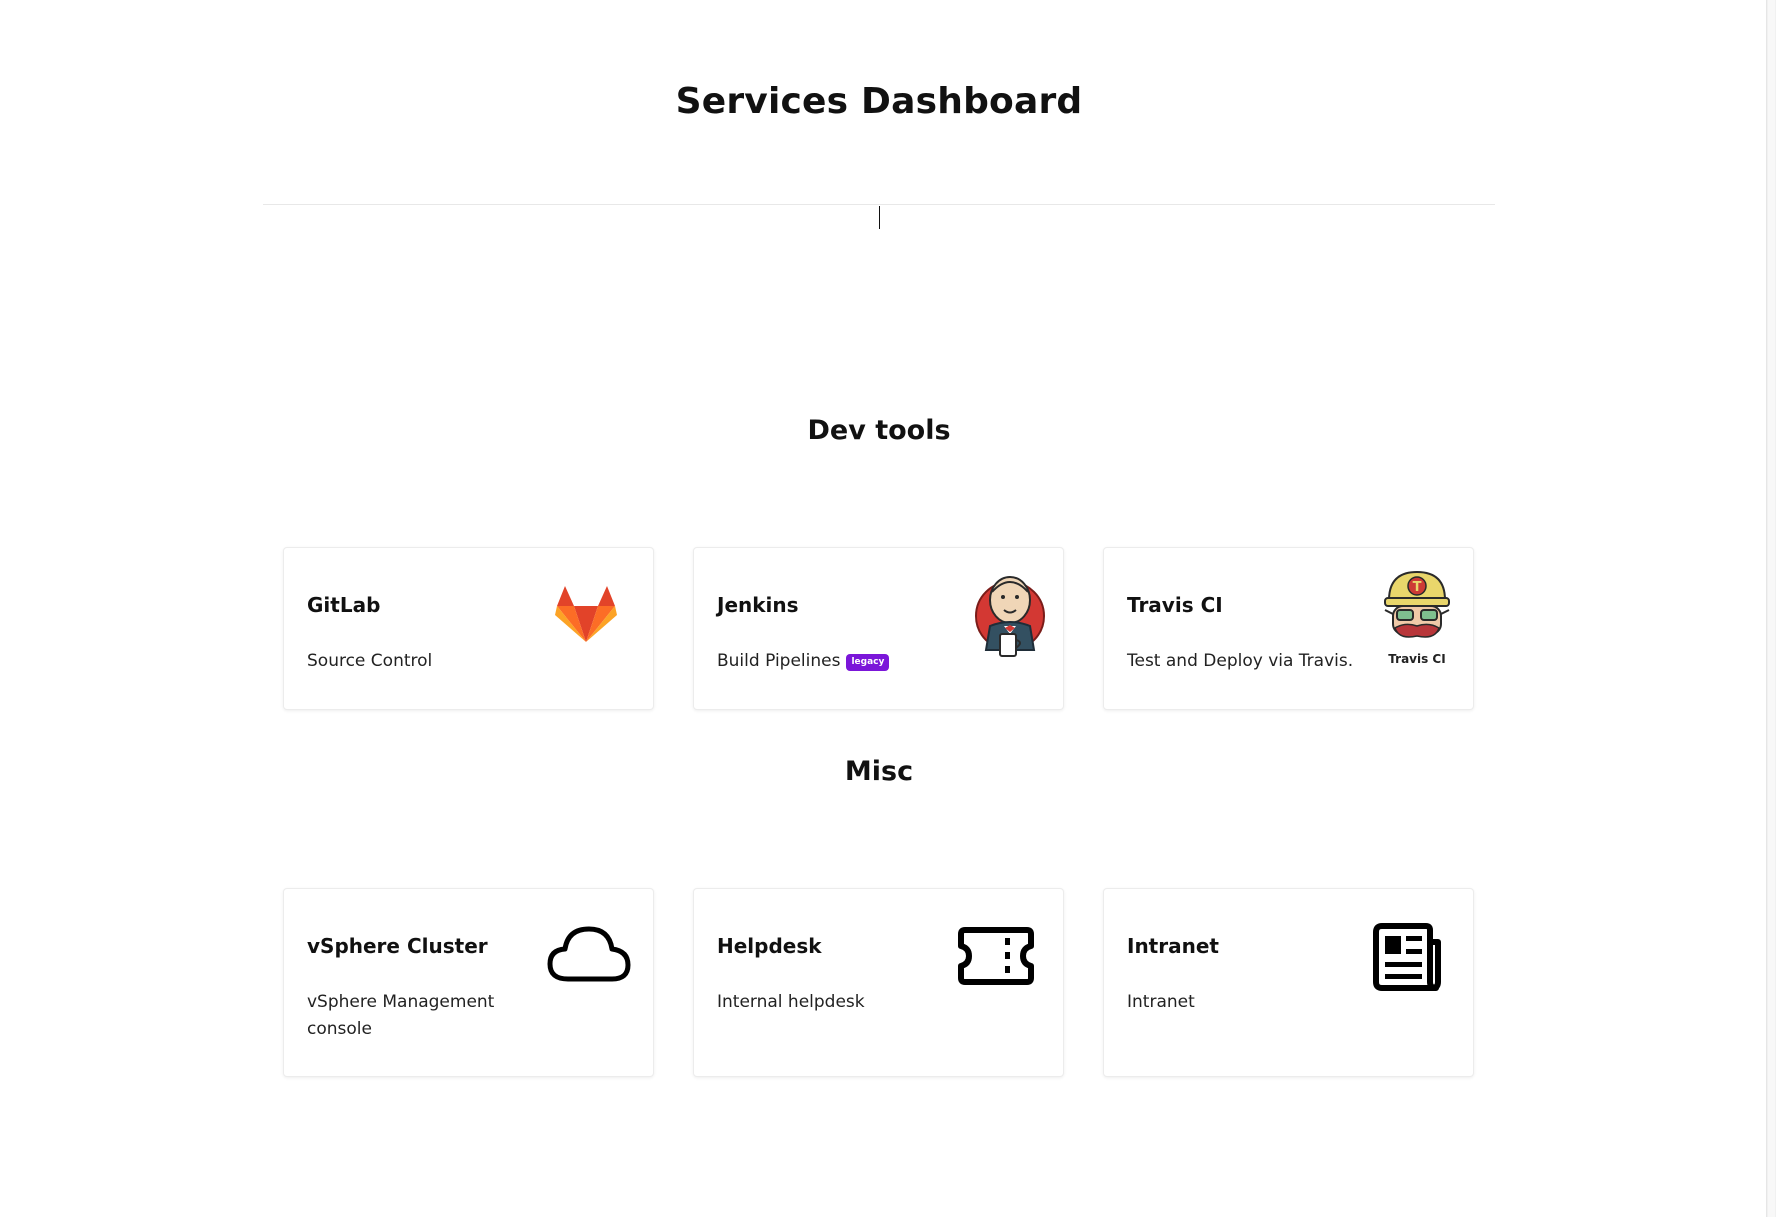  What do you see at coordinates (370, 661) in the screenshot?
I see `service-description: Source Control` at bounding box center [370, 661].